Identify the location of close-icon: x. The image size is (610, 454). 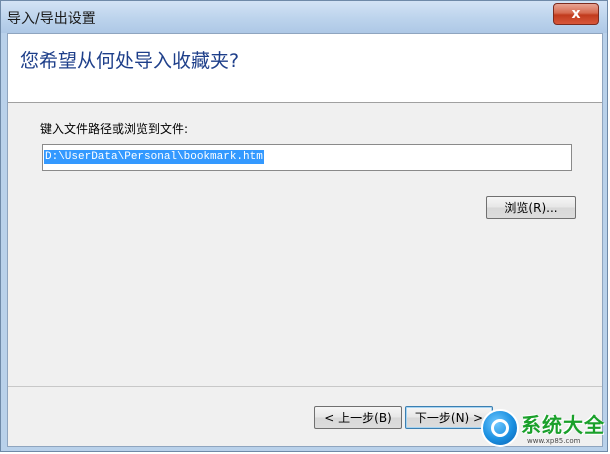
(576, 14).